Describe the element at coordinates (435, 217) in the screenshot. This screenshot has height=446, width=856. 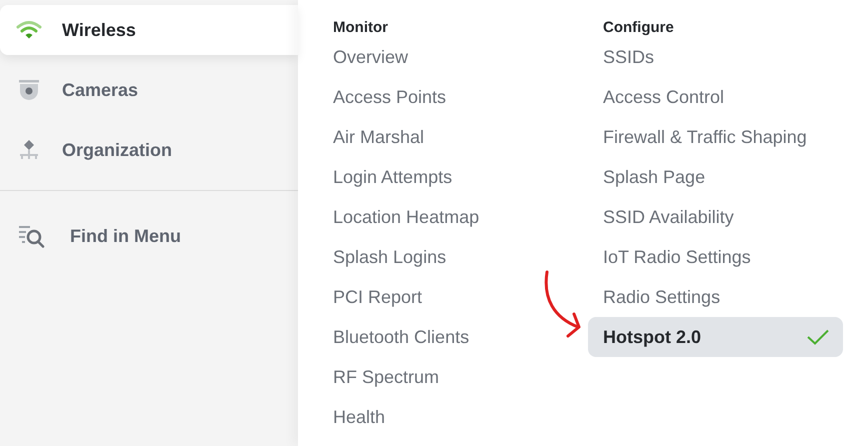
I see `menu-item: Location Heatmap` at that location.